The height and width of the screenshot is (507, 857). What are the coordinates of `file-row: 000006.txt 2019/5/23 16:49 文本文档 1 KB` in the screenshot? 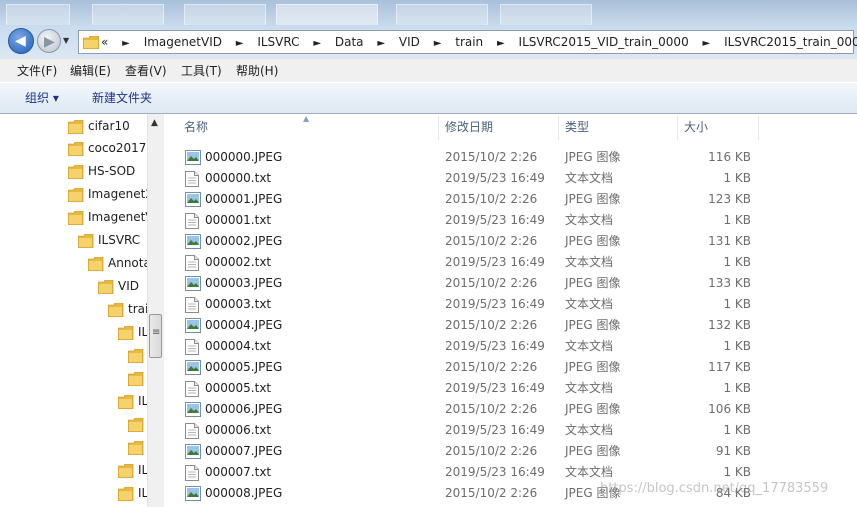 It's located at (512, 430).